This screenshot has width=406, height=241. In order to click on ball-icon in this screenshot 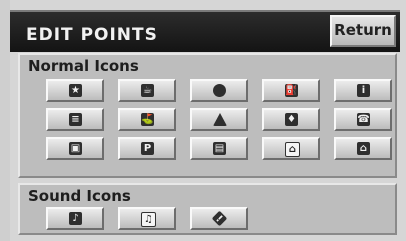, I will do `click(219, 90)`.